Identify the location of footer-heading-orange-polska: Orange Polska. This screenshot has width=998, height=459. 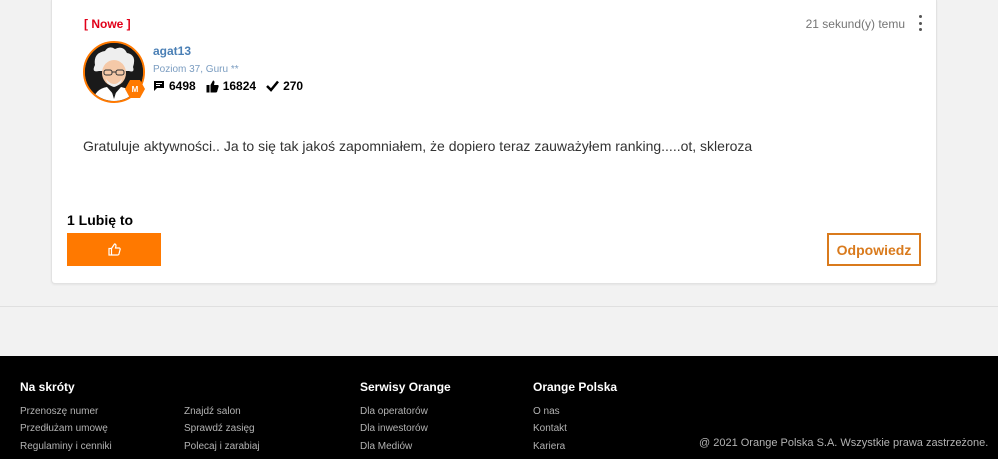
(575, 387).